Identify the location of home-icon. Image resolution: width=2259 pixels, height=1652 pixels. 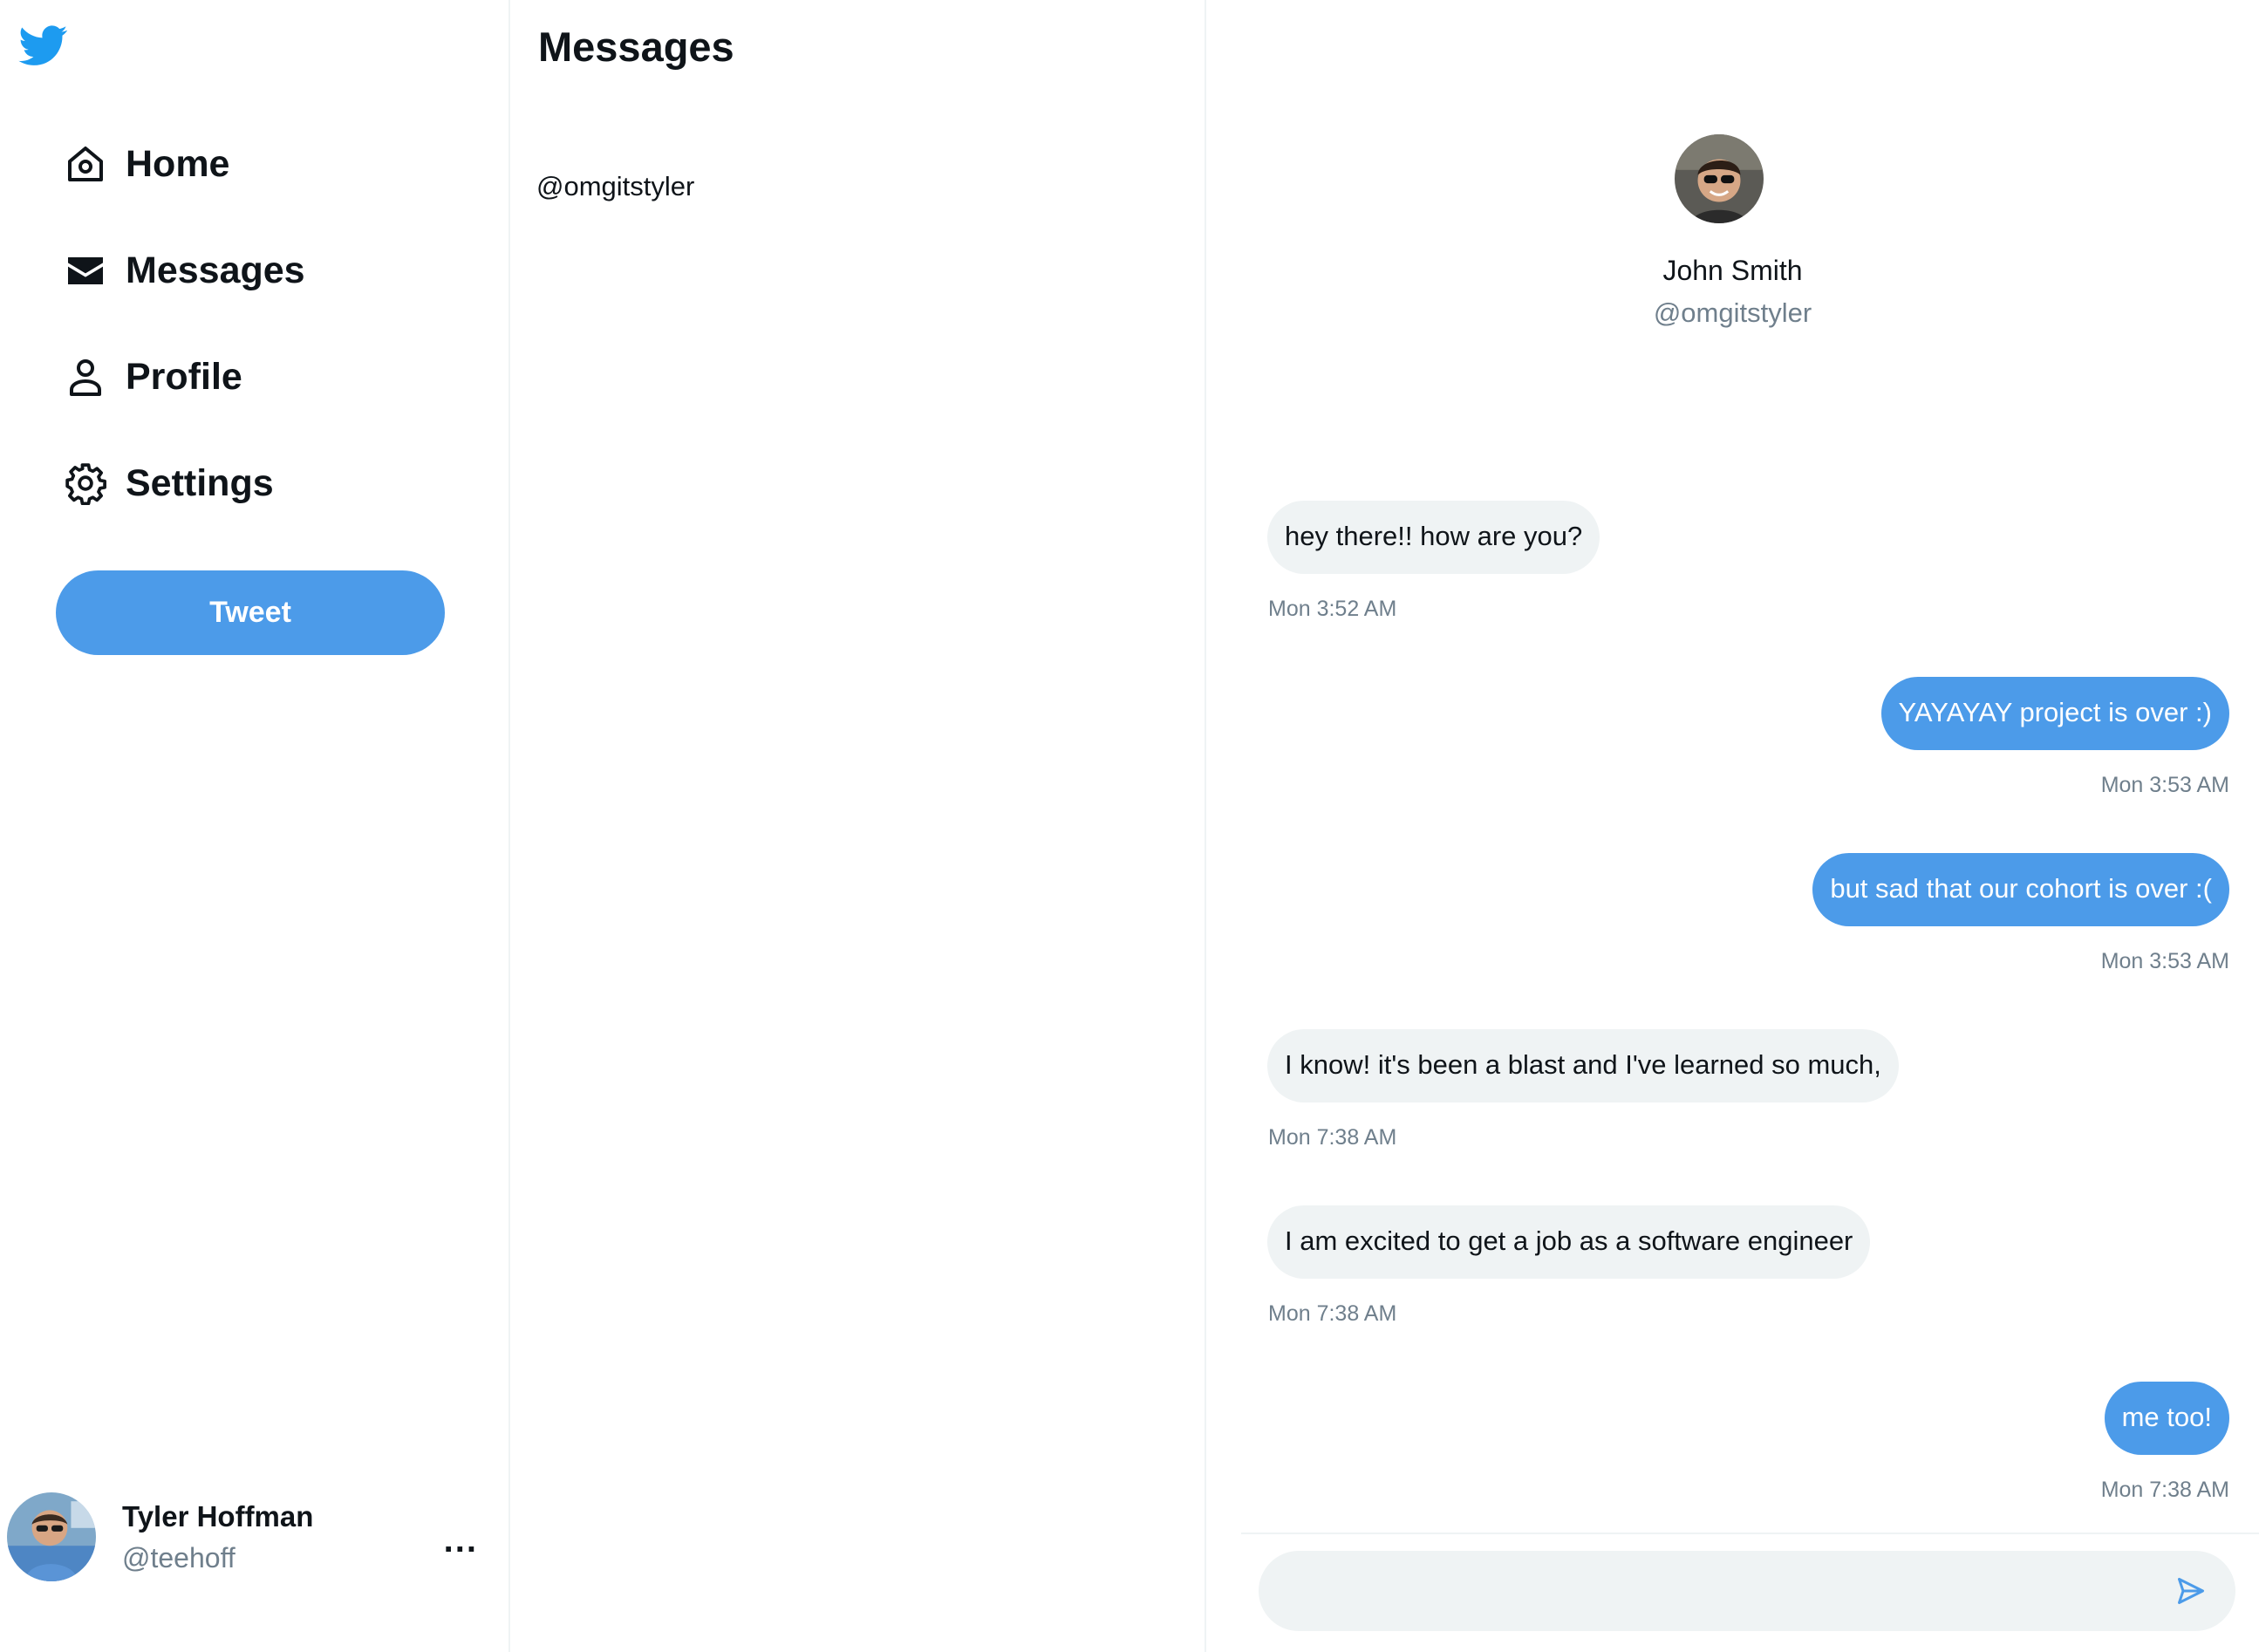
(85, 164).